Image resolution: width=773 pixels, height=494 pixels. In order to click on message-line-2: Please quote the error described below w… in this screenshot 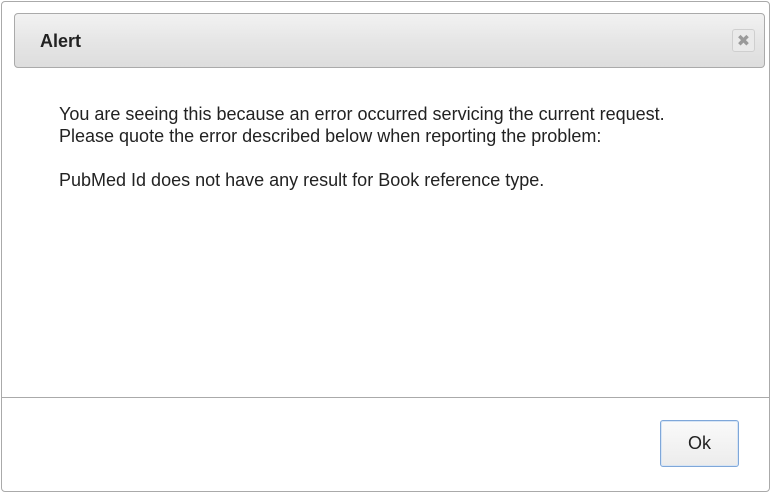, I will do `click(330, 136)`.